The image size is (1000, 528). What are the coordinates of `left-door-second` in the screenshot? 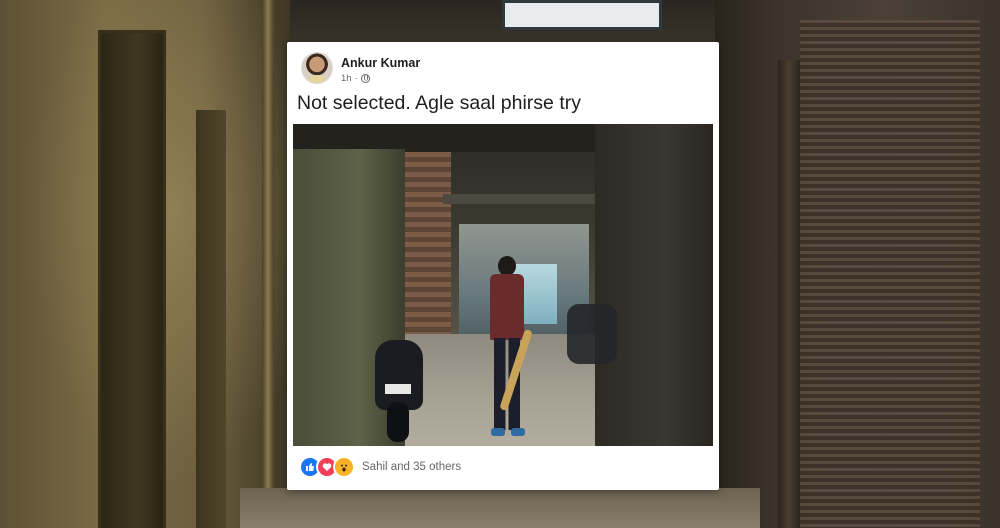 It's located at (211, 319).